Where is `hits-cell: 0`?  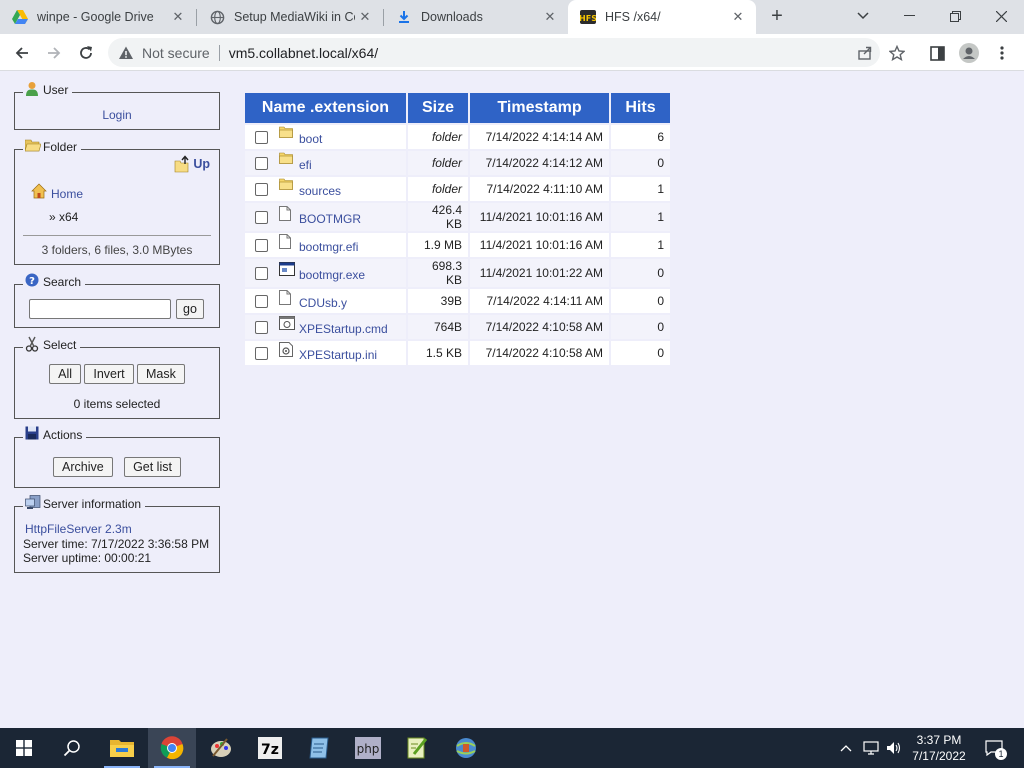
hits-cell: 0 is located at coordinates (640, 353).